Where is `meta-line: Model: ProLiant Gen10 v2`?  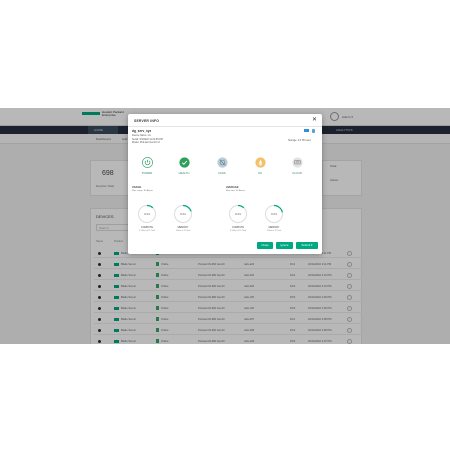 meta-line: Model: ProLiant Gen10 v2 is located at coordinates (146, 142).